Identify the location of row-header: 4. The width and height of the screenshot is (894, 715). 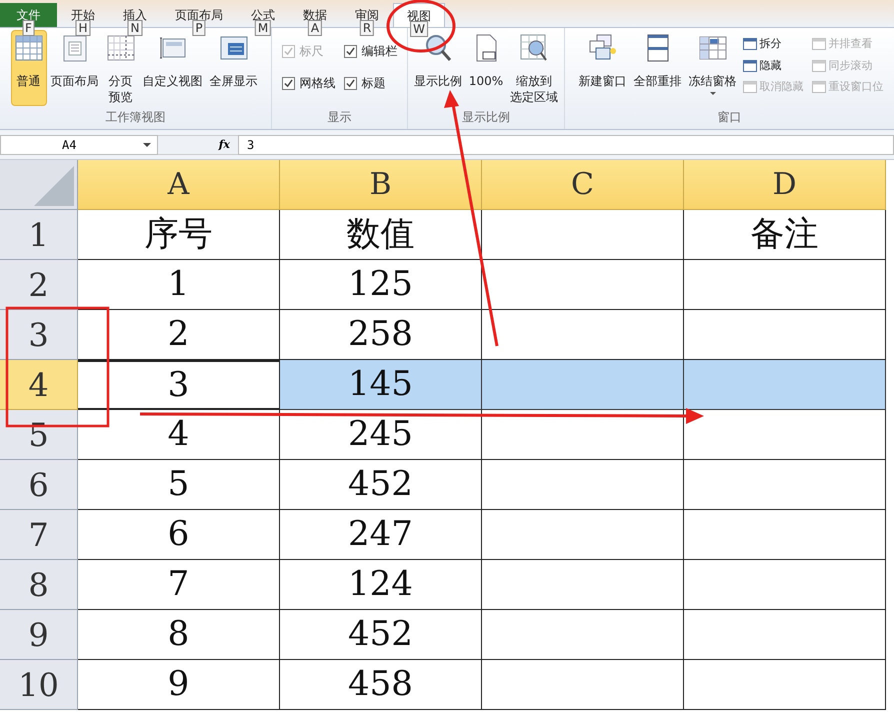
(39, 385).